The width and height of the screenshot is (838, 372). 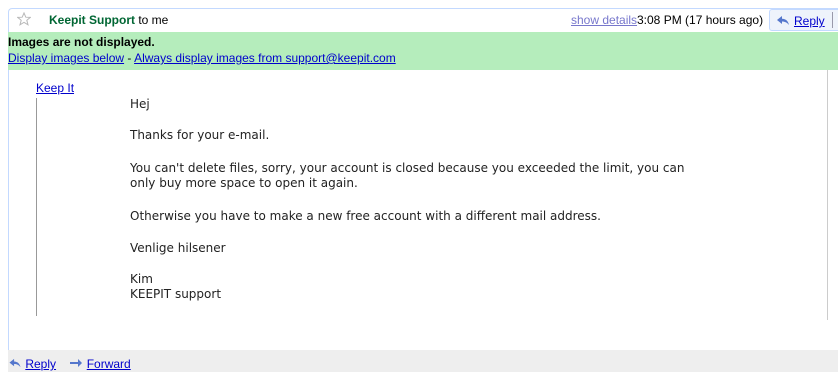 I want to click on message-time: 3:08 PM (17 hours ago), so click(x=700, y=20).